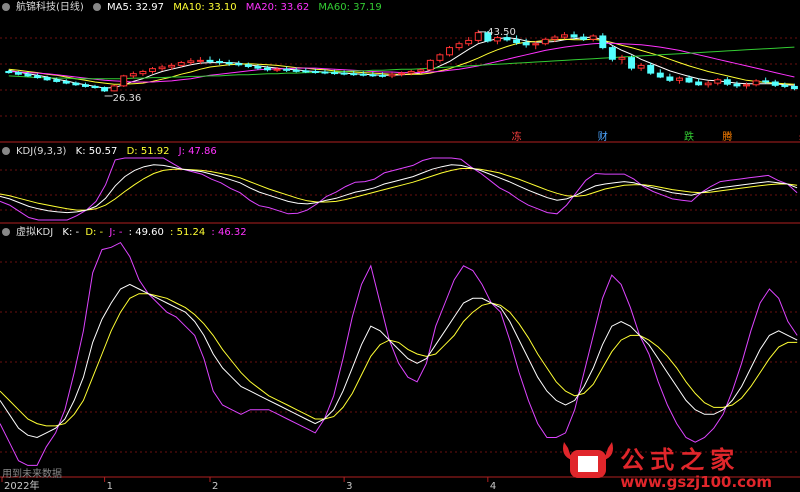 This screenshot has width=800, height=492. Describe the element at coordinates (501, 32) in the screenshot. I see `high-label: 43.50` at that location.